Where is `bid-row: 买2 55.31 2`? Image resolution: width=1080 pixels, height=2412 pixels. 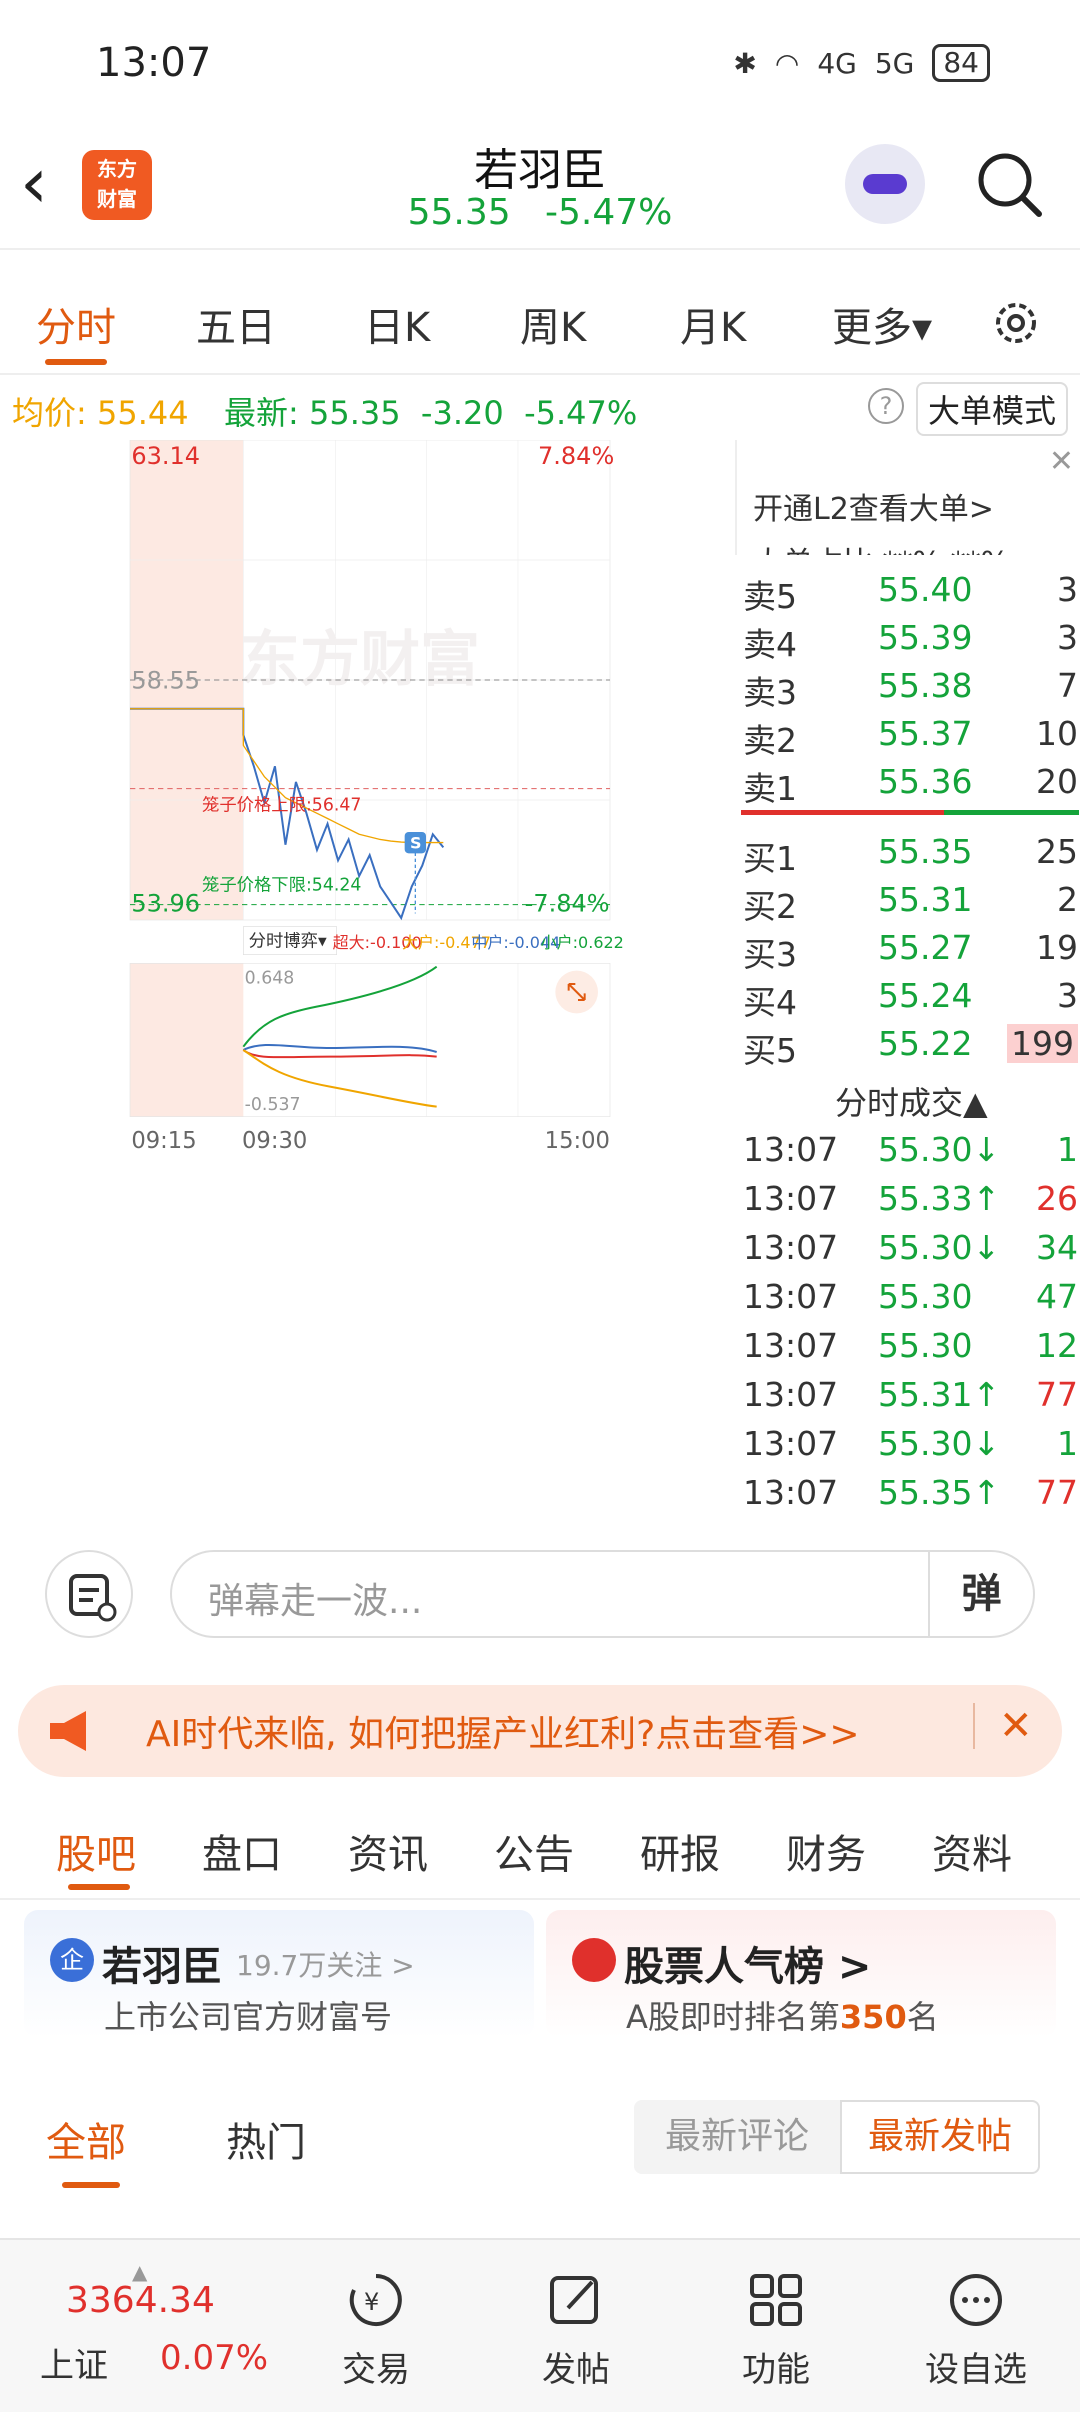 bid-row: 买2 55.31 2 is located at coordinates (910, 904).